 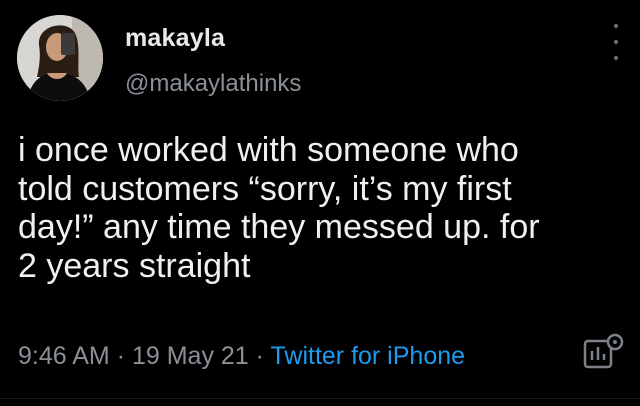 I want to click on tweet-metadata: 9:46 AM · 19 May 21 · Twitter for iPhone, so click(x=241, y=356).